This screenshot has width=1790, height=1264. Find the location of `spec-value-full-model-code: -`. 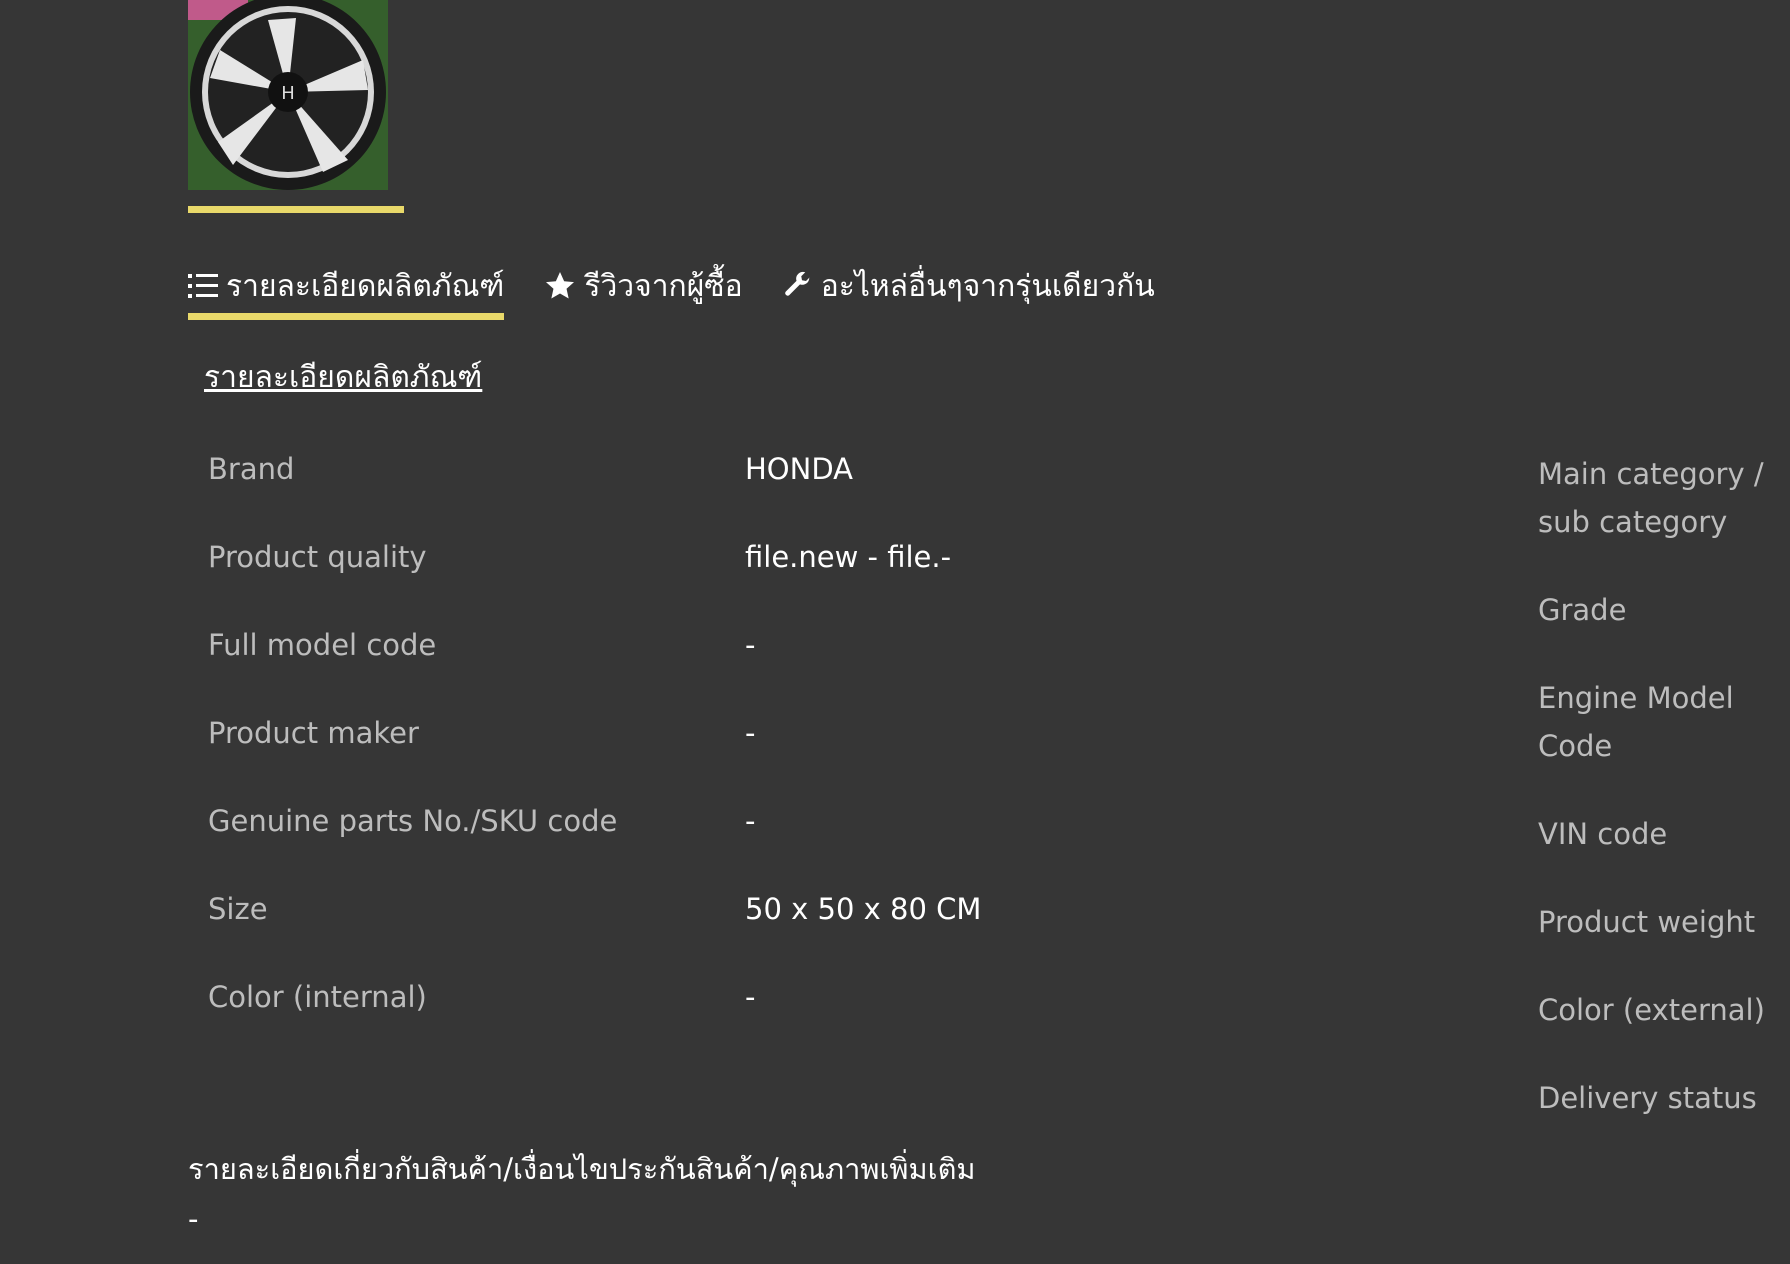

spec-value-full-model-code: - is located at coordinates (750, 645).